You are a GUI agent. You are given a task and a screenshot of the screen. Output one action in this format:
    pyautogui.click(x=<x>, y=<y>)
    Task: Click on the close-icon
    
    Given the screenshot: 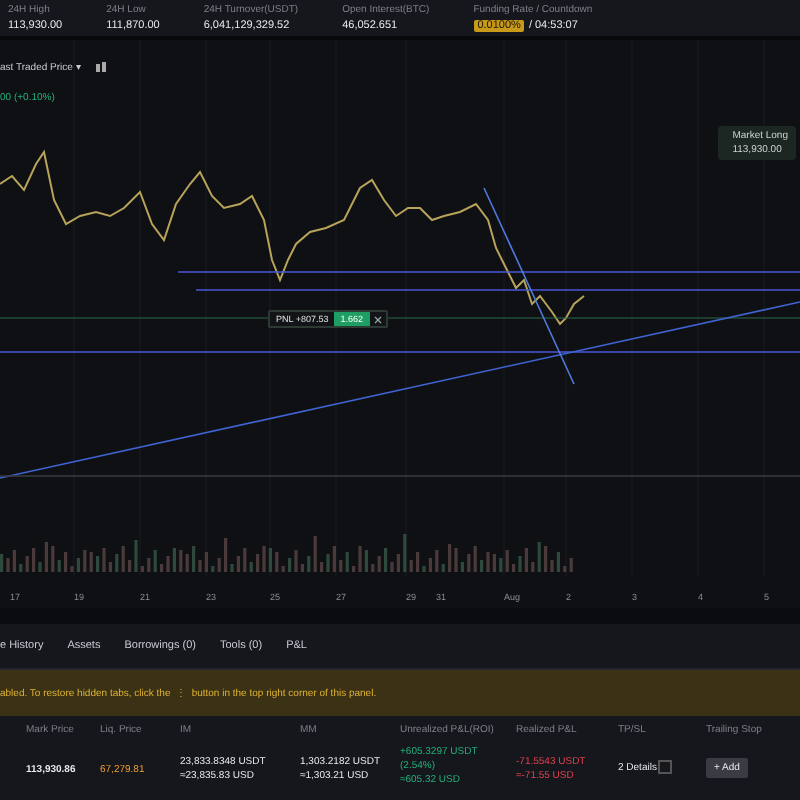 What is the action you would take?
    pyautogui.click(x=377, y=319)
    